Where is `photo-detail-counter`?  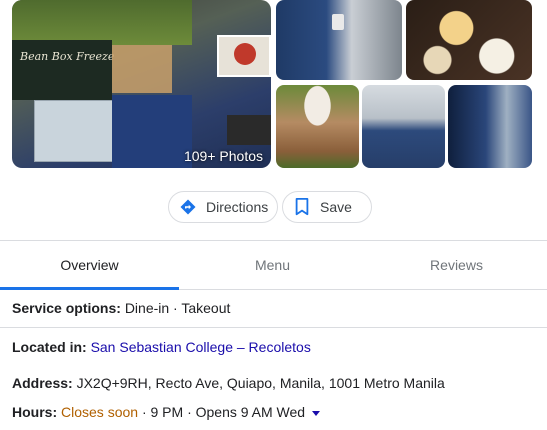 photo-detail-counter is located at coordinates (152, 131).